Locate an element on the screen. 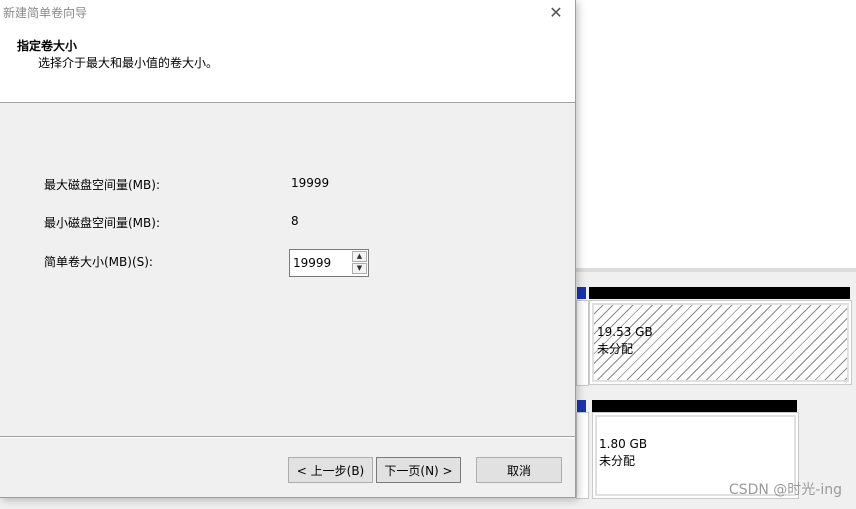 The width and height of the screenshot is (856, 509). back-button: < 上一步(B) is located at coordinates (330, 470).